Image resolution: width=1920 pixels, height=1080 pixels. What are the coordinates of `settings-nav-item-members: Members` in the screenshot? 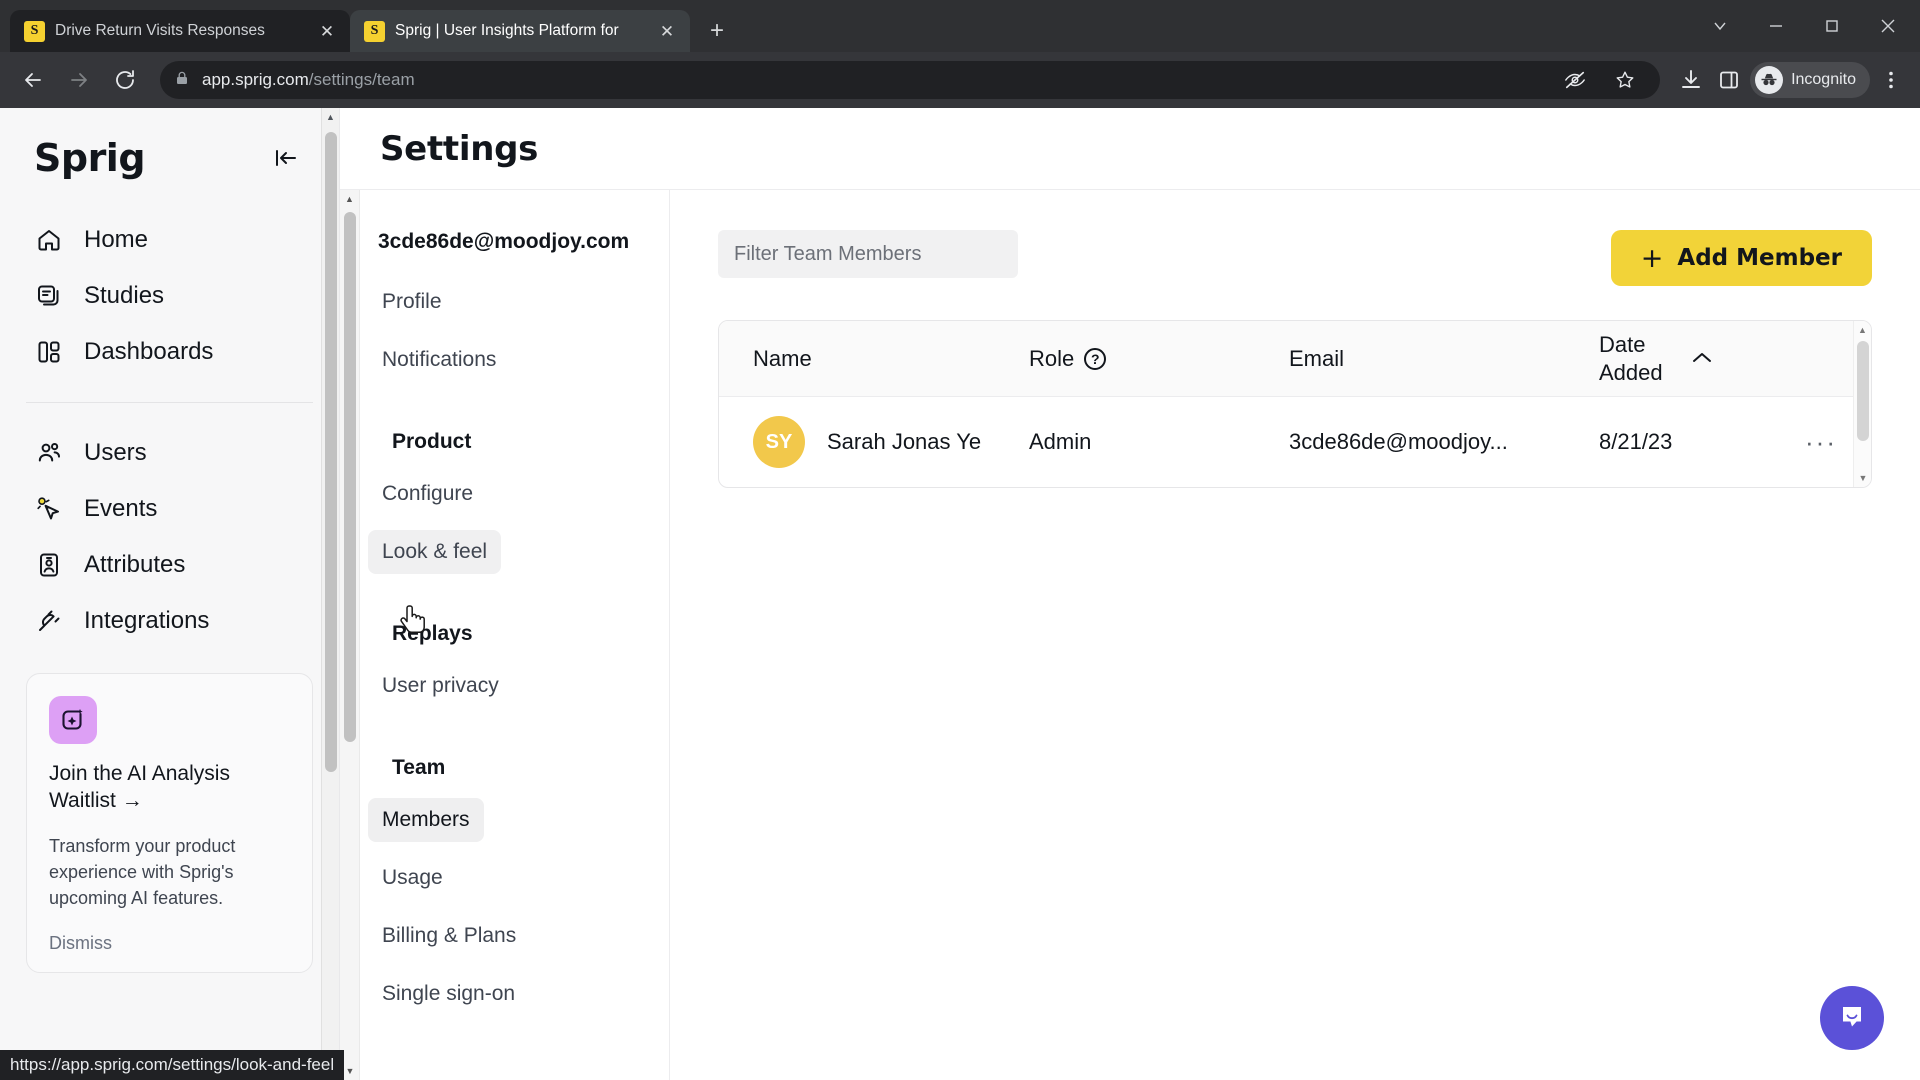 It's located at (426, 820).